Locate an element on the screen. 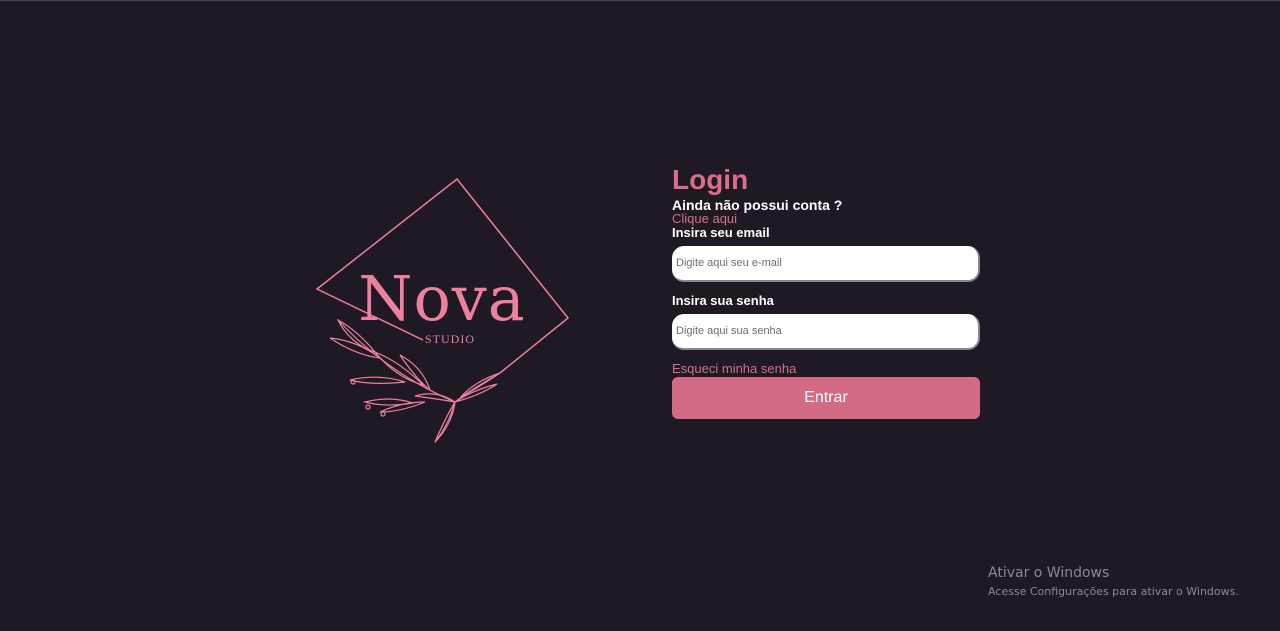 This screenshot has height=631, width=1280. no-account-text: Ainda não possui conta ? is located at coordinates (757, 205).